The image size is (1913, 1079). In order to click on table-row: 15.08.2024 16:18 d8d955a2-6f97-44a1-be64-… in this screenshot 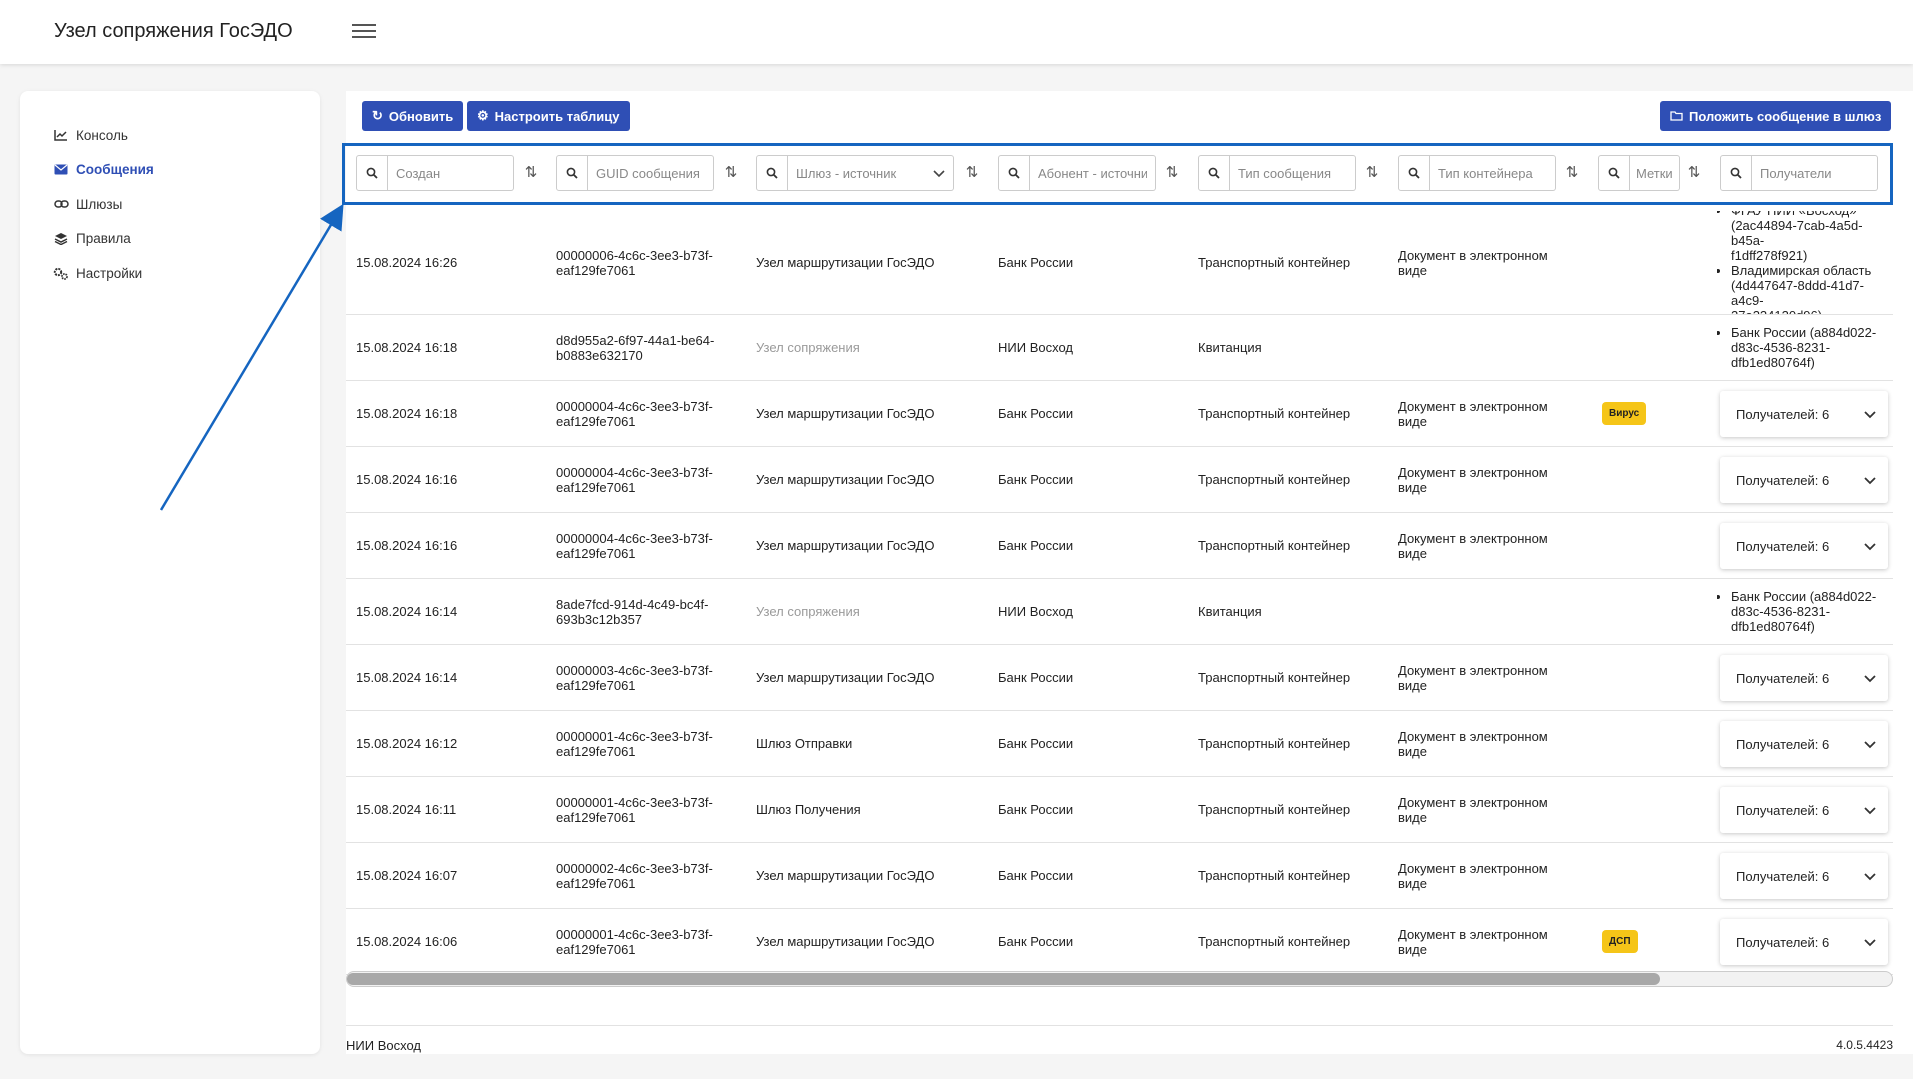, I will do `click(1119, 348)`.